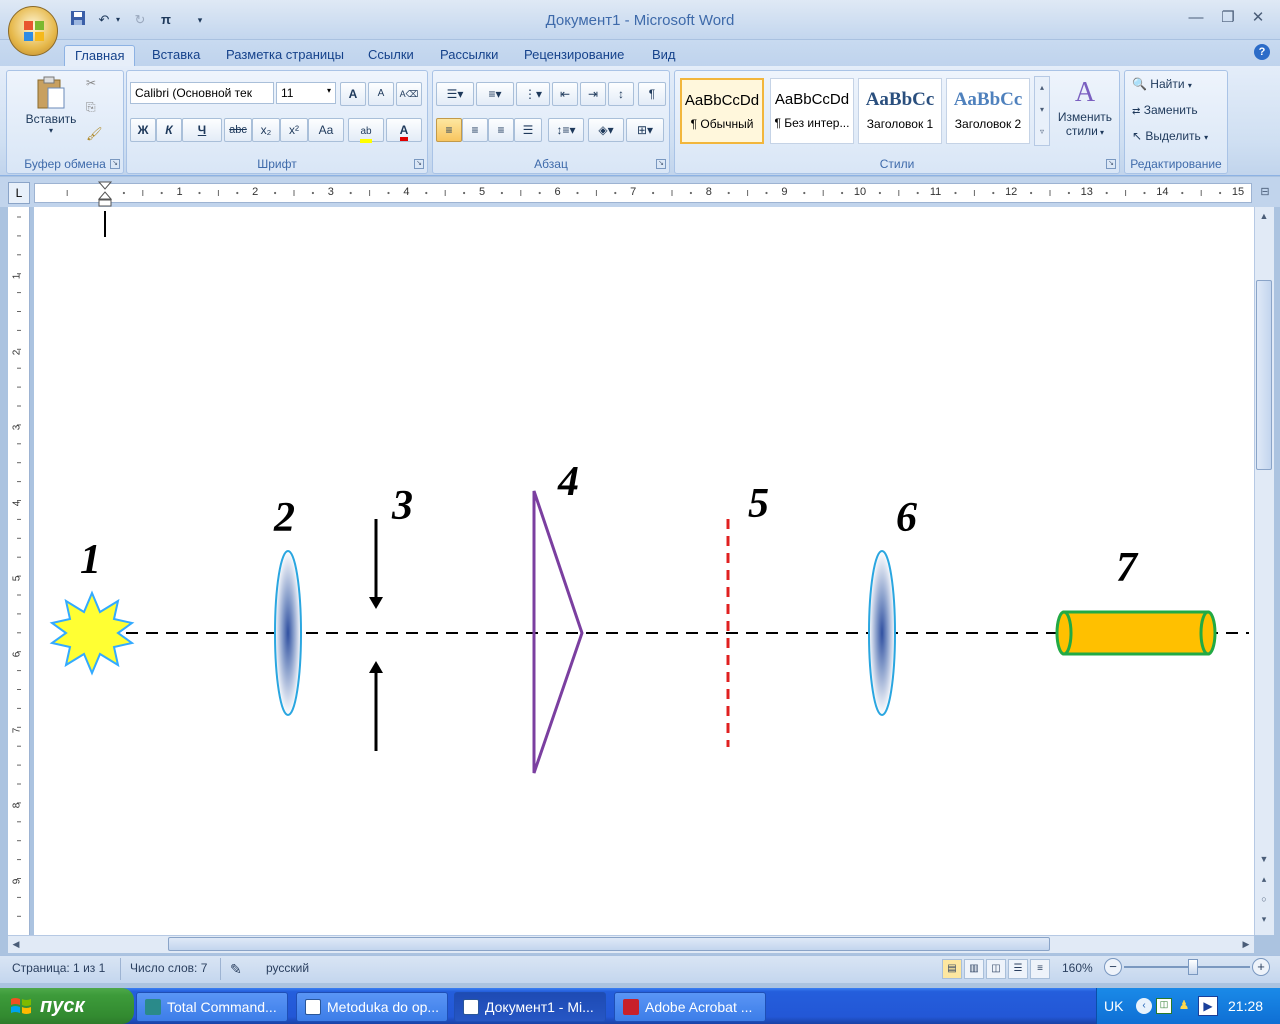 The height and width of the screenshot is (1024, 1280). I want to click on outline-view-button: ☰, so click(1018, 969).